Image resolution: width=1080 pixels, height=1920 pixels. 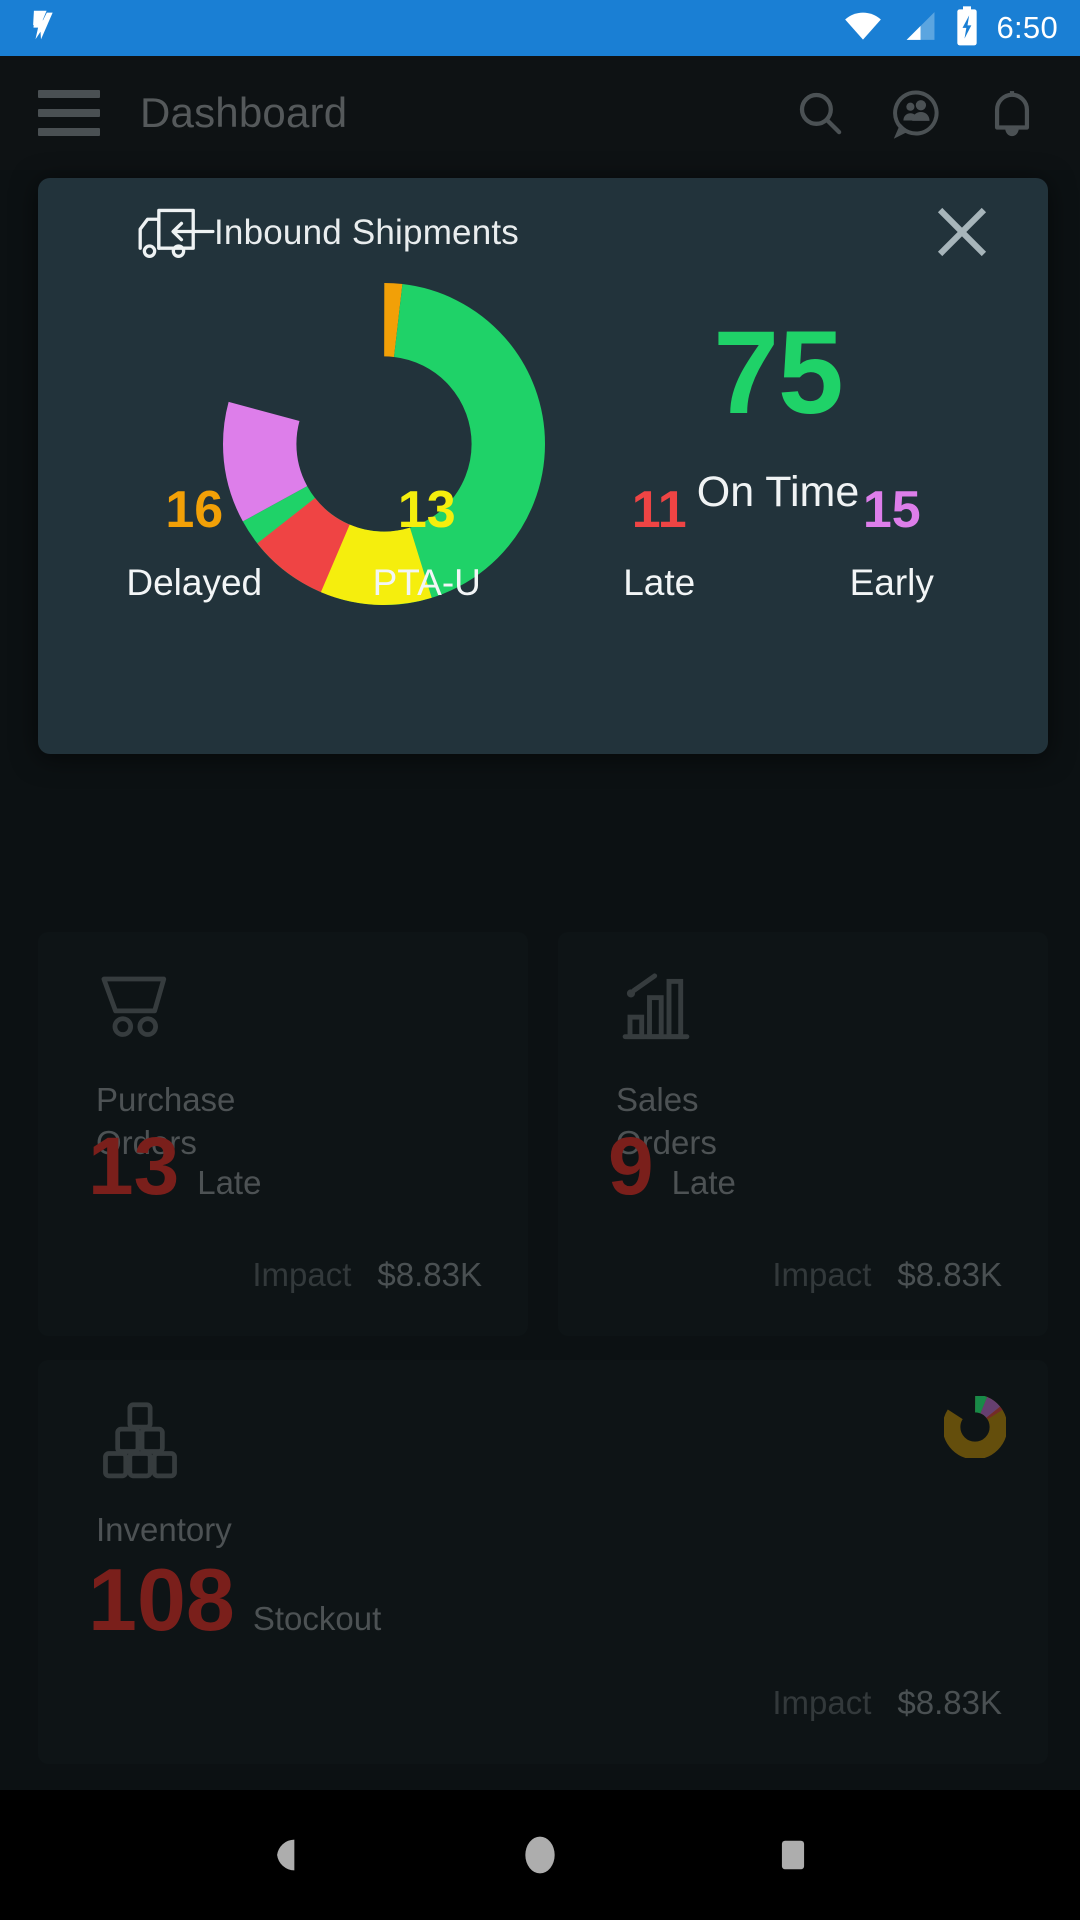 What do you see at coordinates (194, 510) in the screenshot?
I see `stat-value: 16` at bounding box center [194, 510].